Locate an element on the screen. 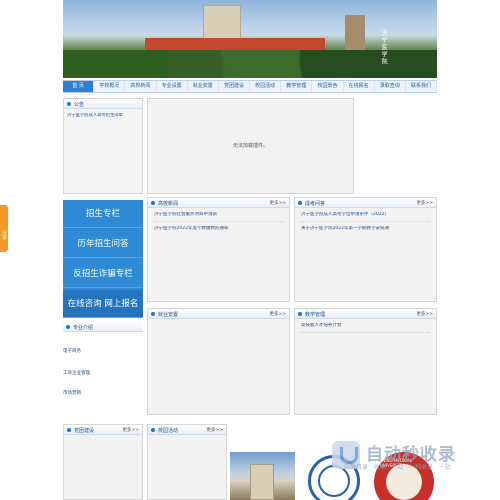 The image size is (500, 500). news-more-link: 更多>> is located at coordinates (277, 203).